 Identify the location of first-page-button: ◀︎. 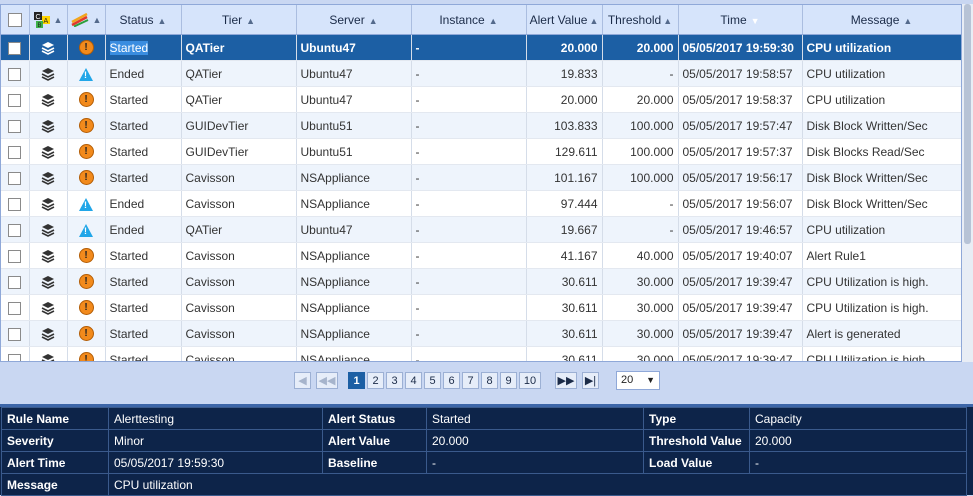
(302, 380).